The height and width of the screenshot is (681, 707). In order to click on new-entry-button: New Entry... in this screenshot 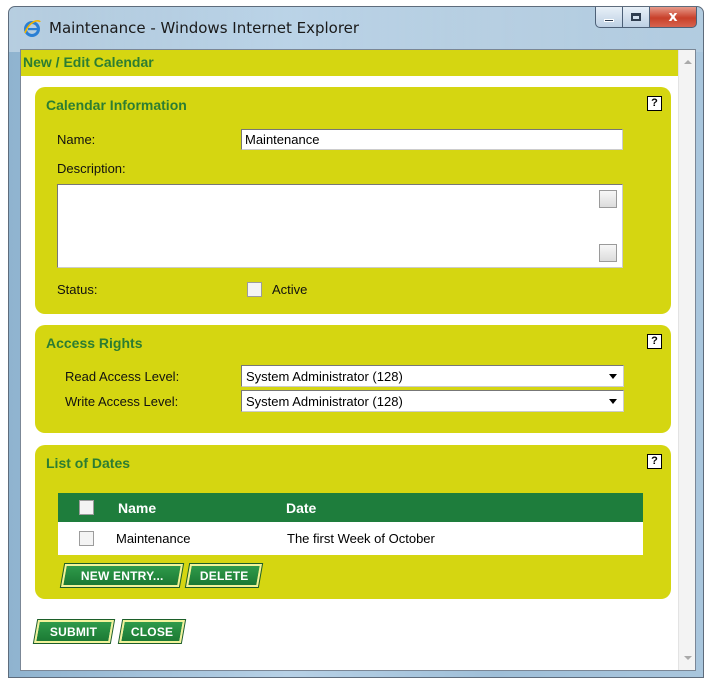, I will do `click(122, 575)`.